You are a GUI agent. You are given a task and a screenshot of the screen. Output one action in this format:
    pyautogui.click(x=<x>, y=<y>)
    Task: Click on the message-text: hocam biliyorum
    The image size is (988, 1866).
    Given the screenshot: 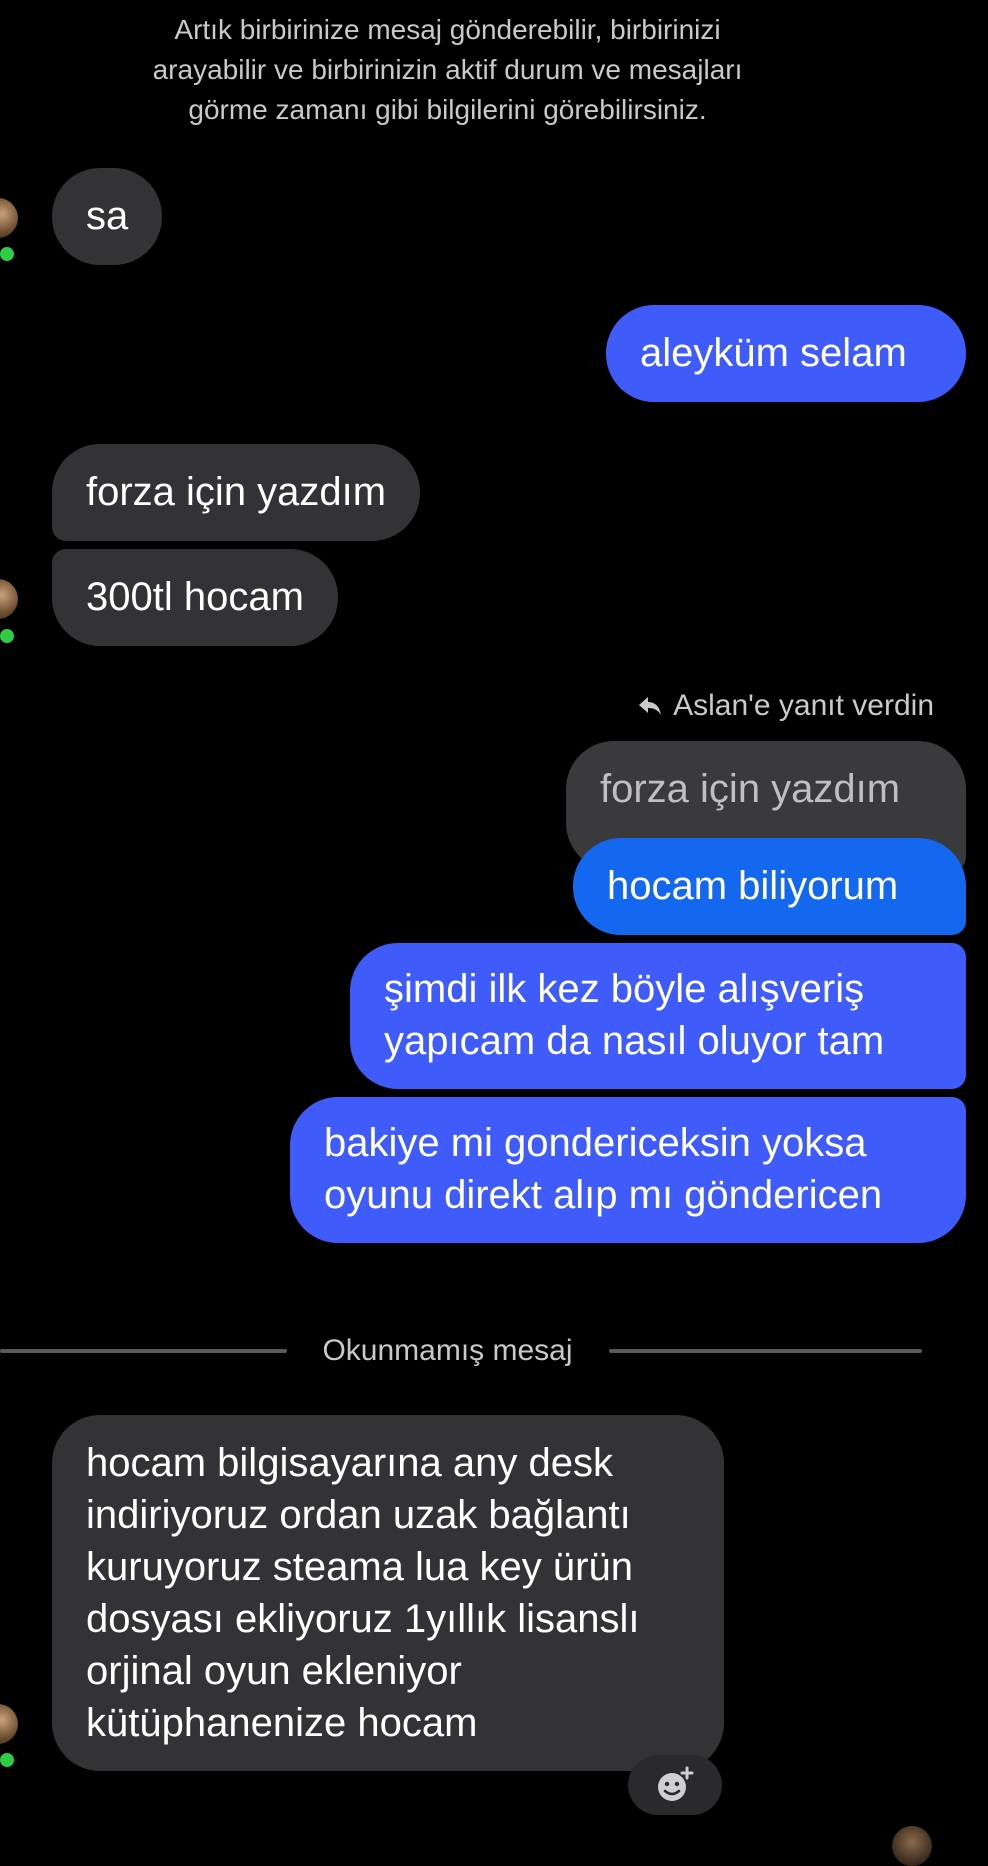 What is the action you would take?
    pyautogui.click(x=753, y=886)
    